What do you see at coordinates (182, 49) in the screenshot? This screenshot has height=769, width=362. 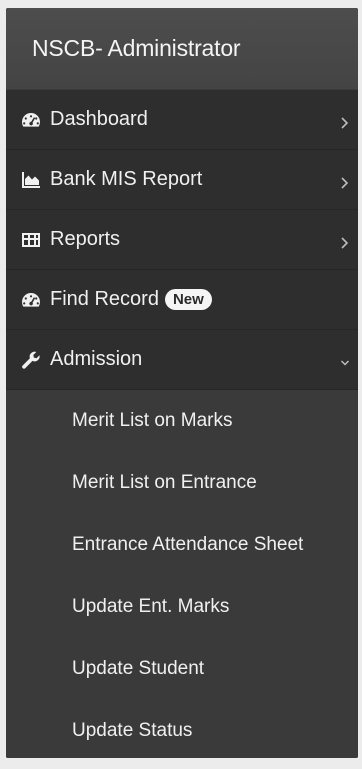 I see `sidebar-title: NSCB- Administrator` at bounding box center [182, 49].